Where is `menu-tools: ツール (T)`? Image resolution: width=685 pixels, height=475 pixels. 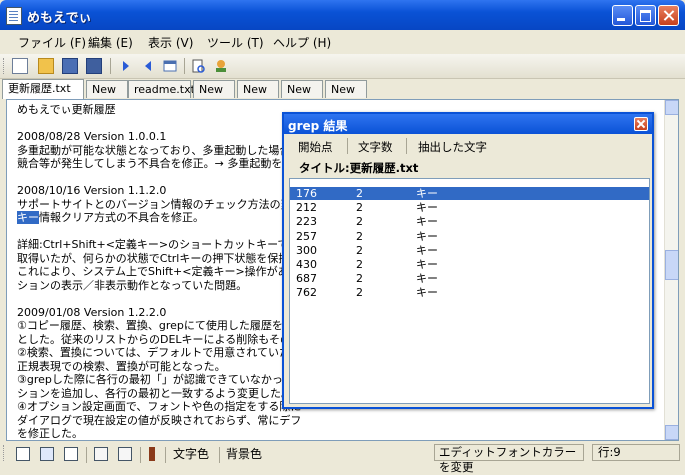 menu-tools: ツール (T) is located at coordinates (235, 42).